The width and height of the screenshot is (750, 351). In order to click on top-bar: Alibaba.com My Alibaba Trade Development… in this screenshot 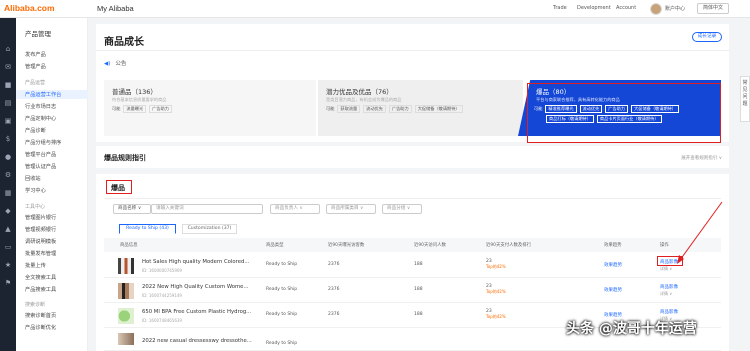, I will do `click(375, 9)`.